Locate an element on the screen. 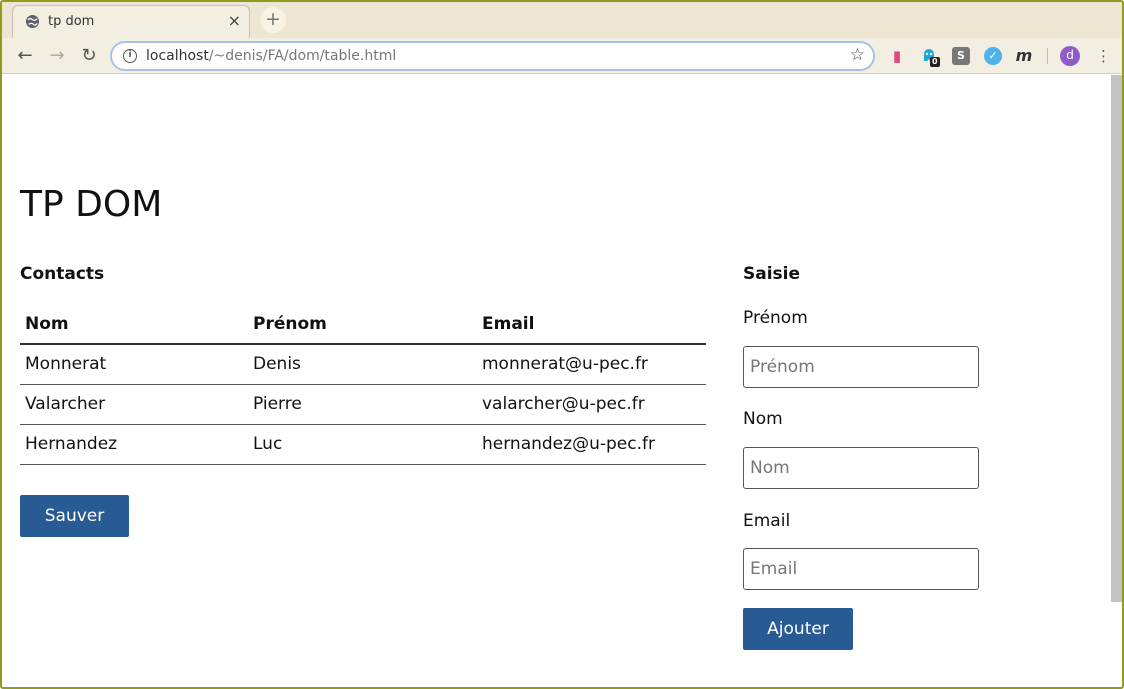 This screenshot has width=1124, height=689. forward-icon: → is located at coordinates (57, 56).